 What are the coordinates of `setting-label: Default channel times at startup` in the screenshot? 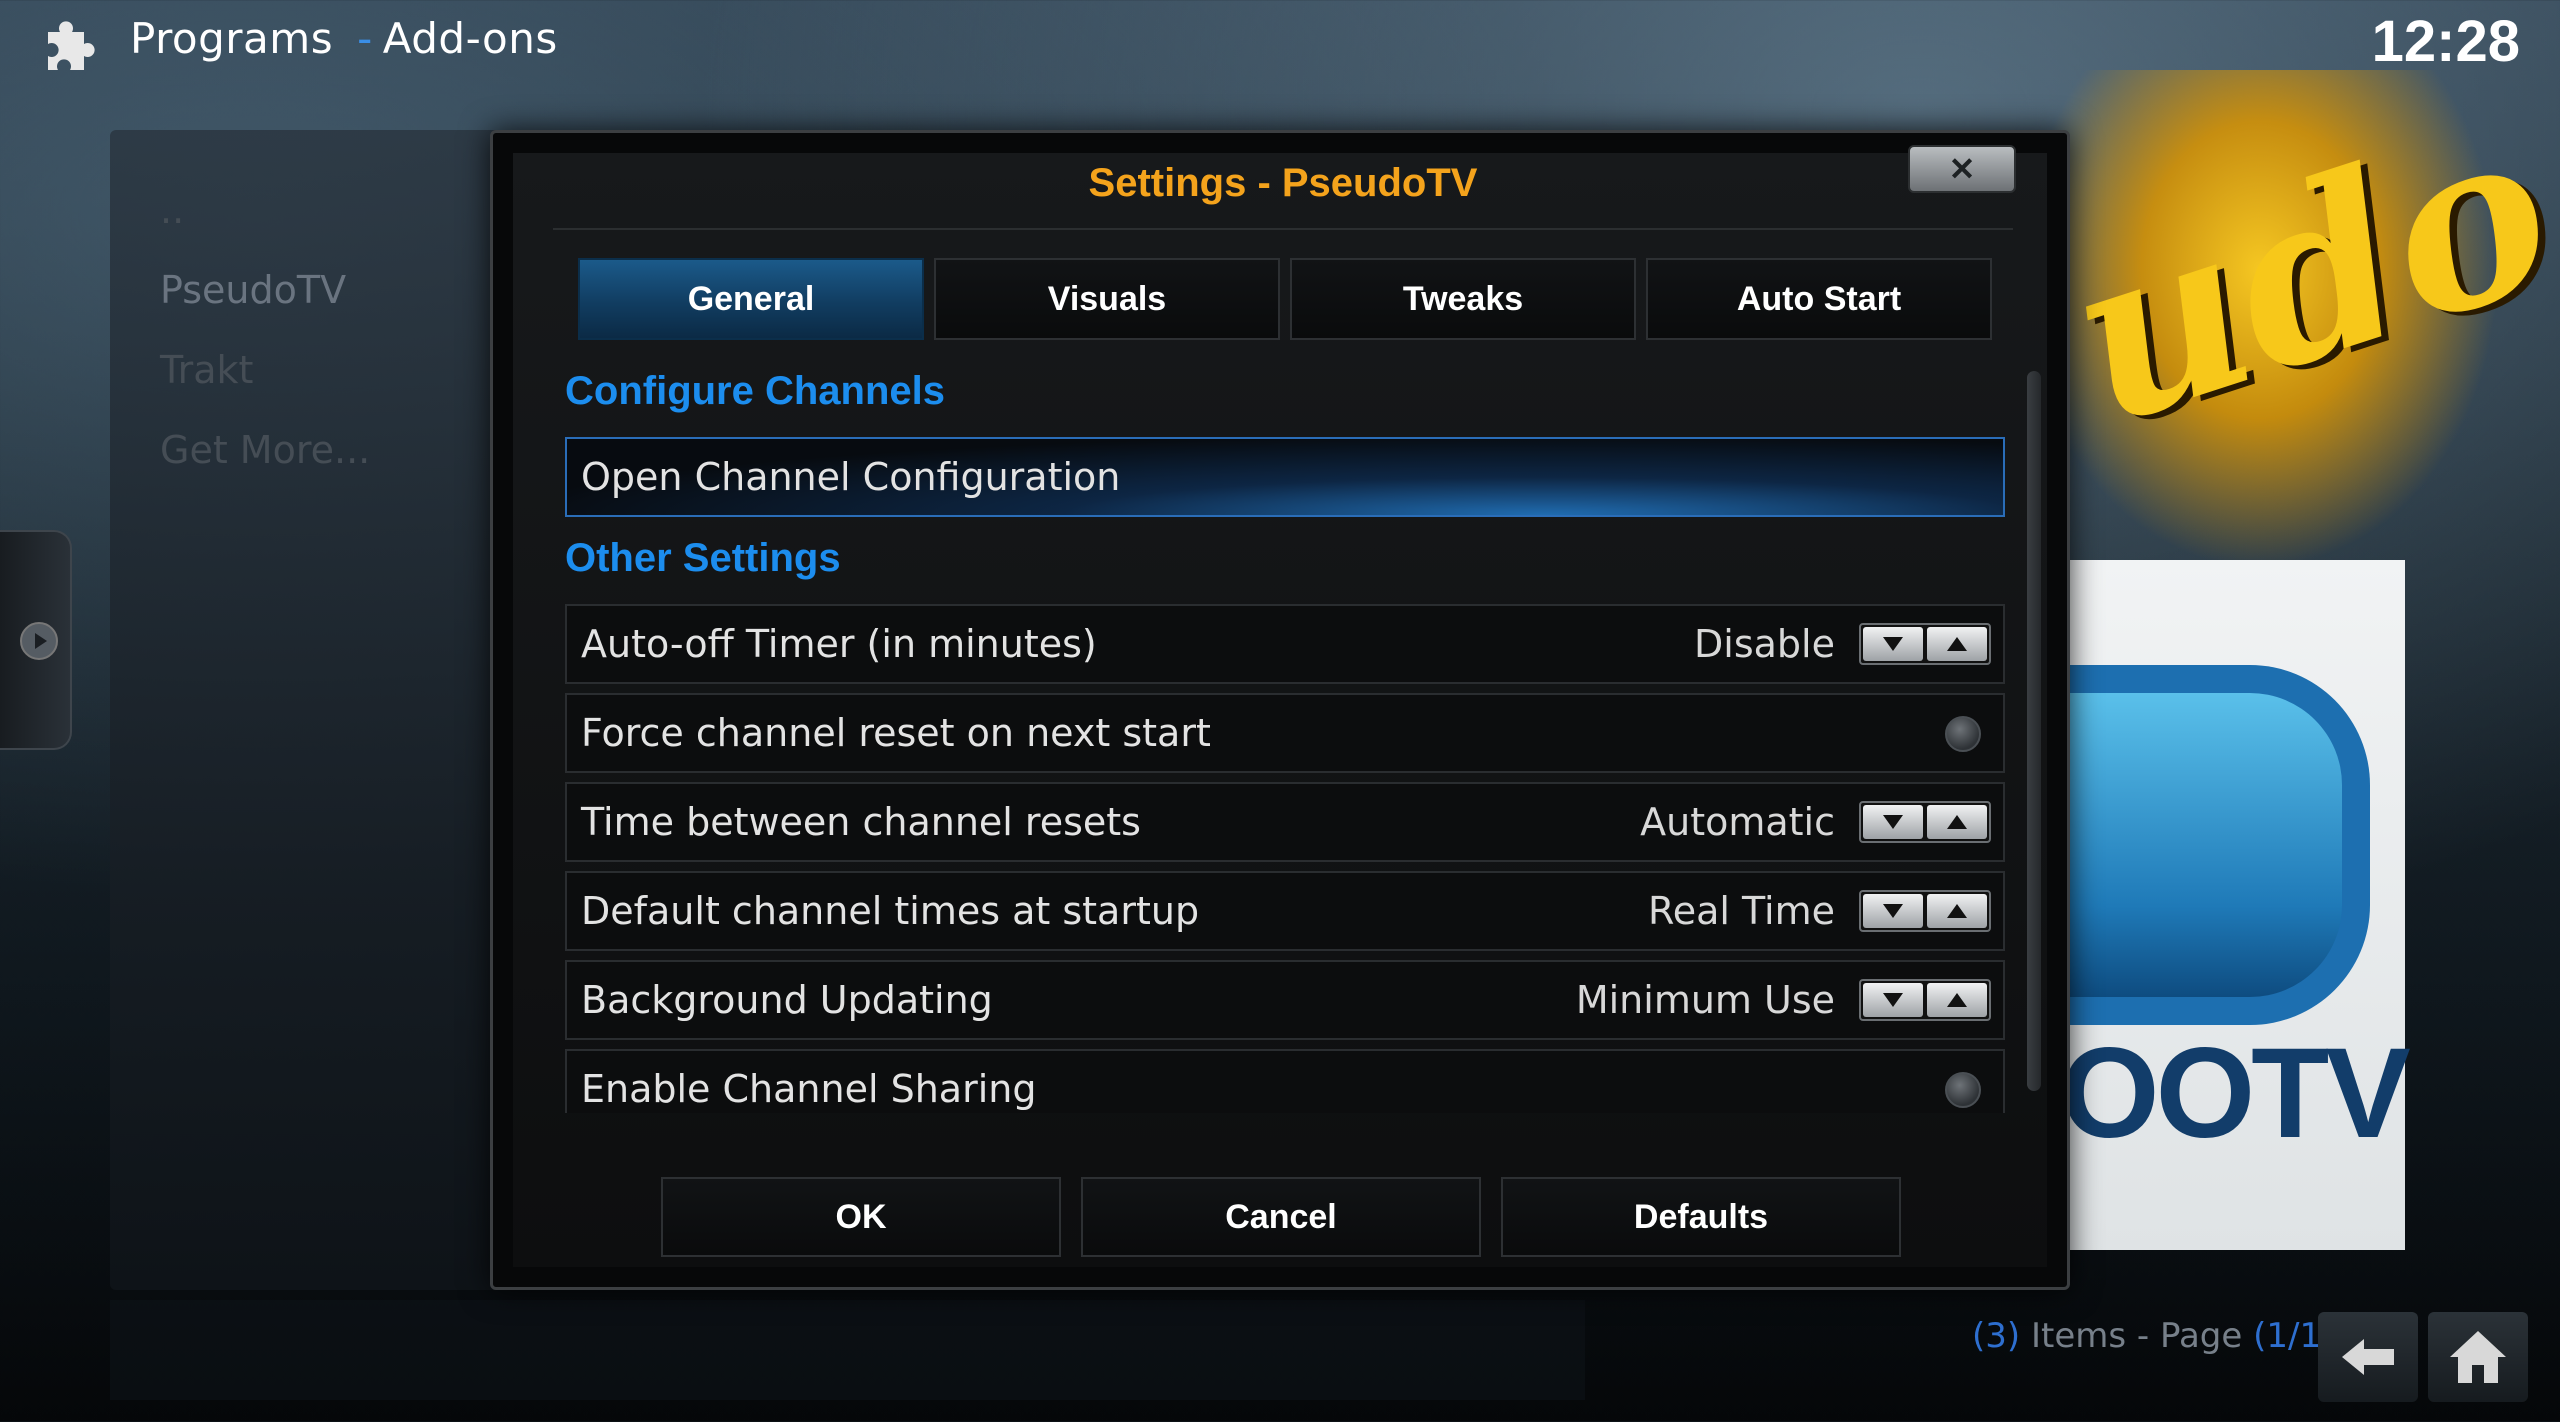 It's located at (890, 911).